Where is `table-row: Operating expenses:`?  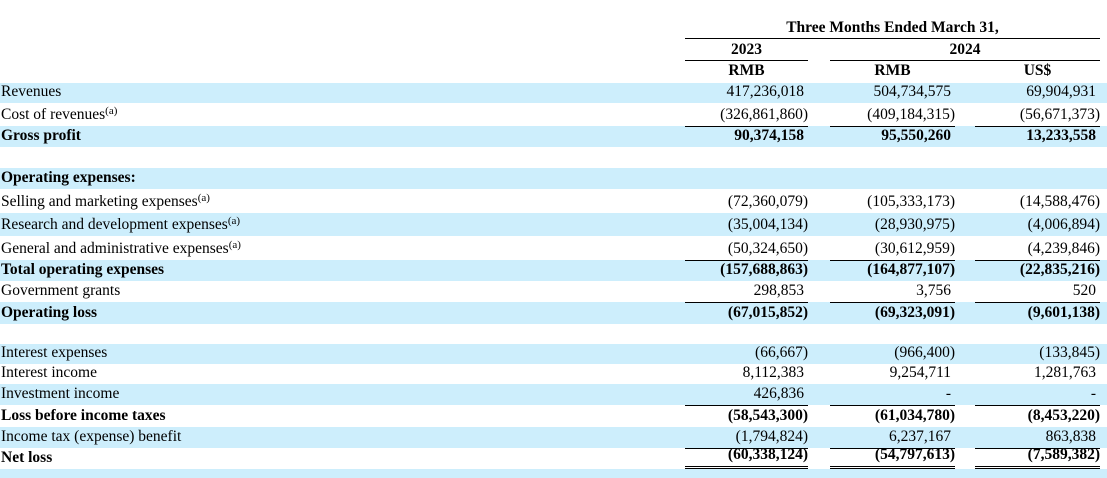 table-row: Operating expenses: is located at coordinates (553, 178).